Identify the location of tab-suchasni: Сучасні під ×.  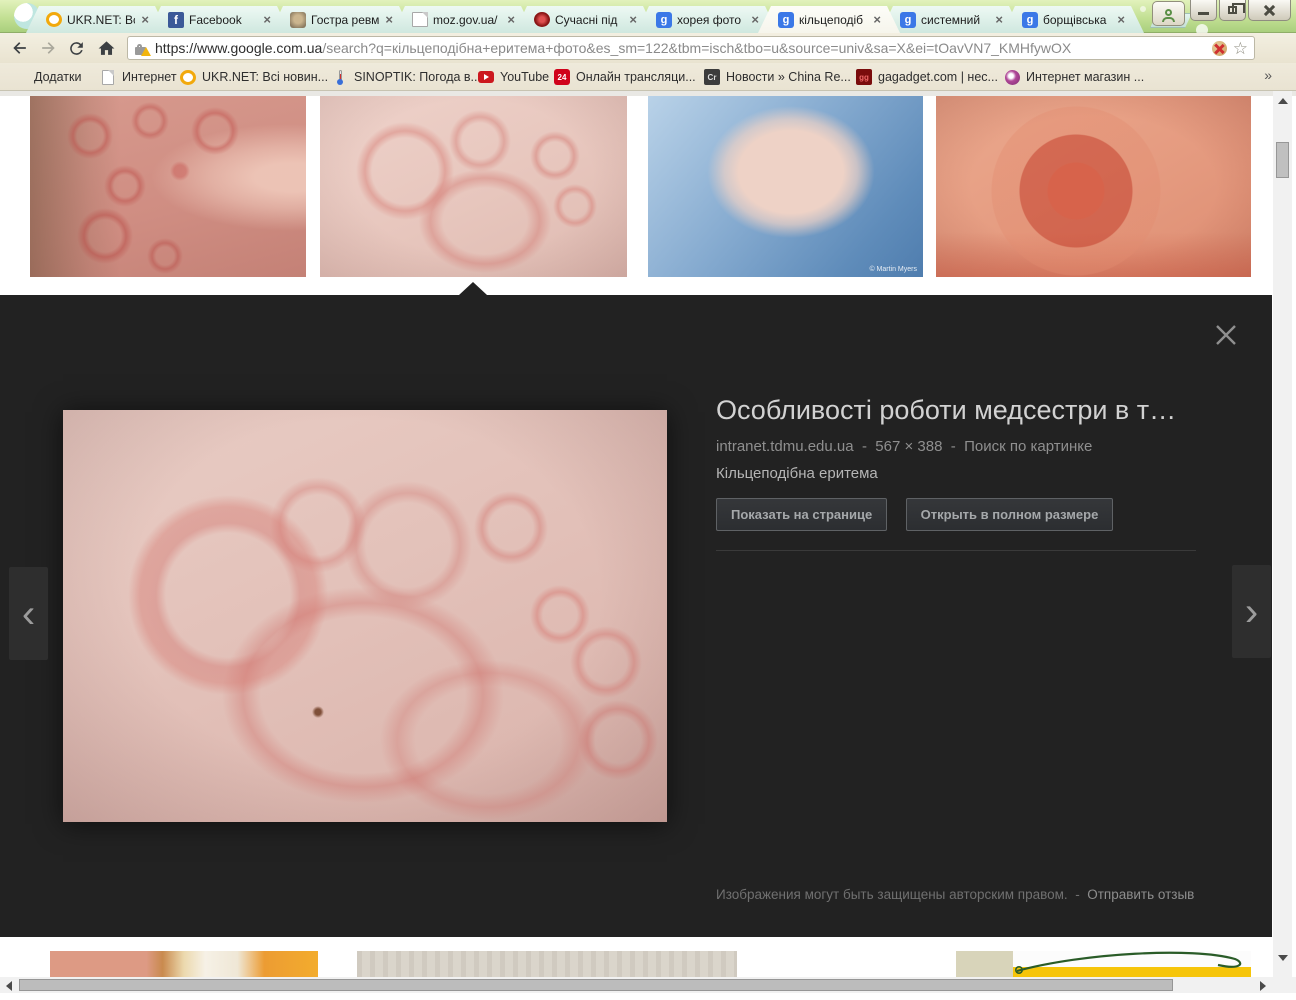
(585, 19).